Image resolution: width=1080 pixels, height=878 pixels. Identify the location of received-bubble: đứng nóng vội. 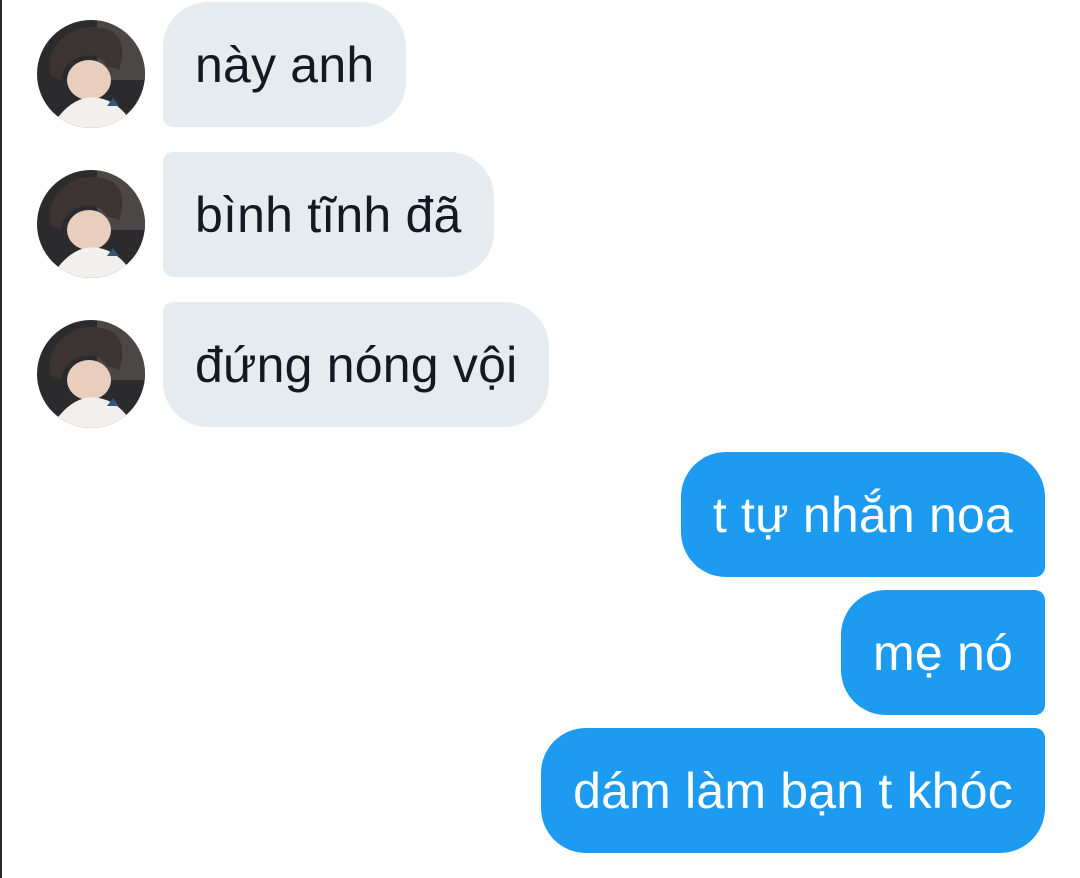
(356, 364).